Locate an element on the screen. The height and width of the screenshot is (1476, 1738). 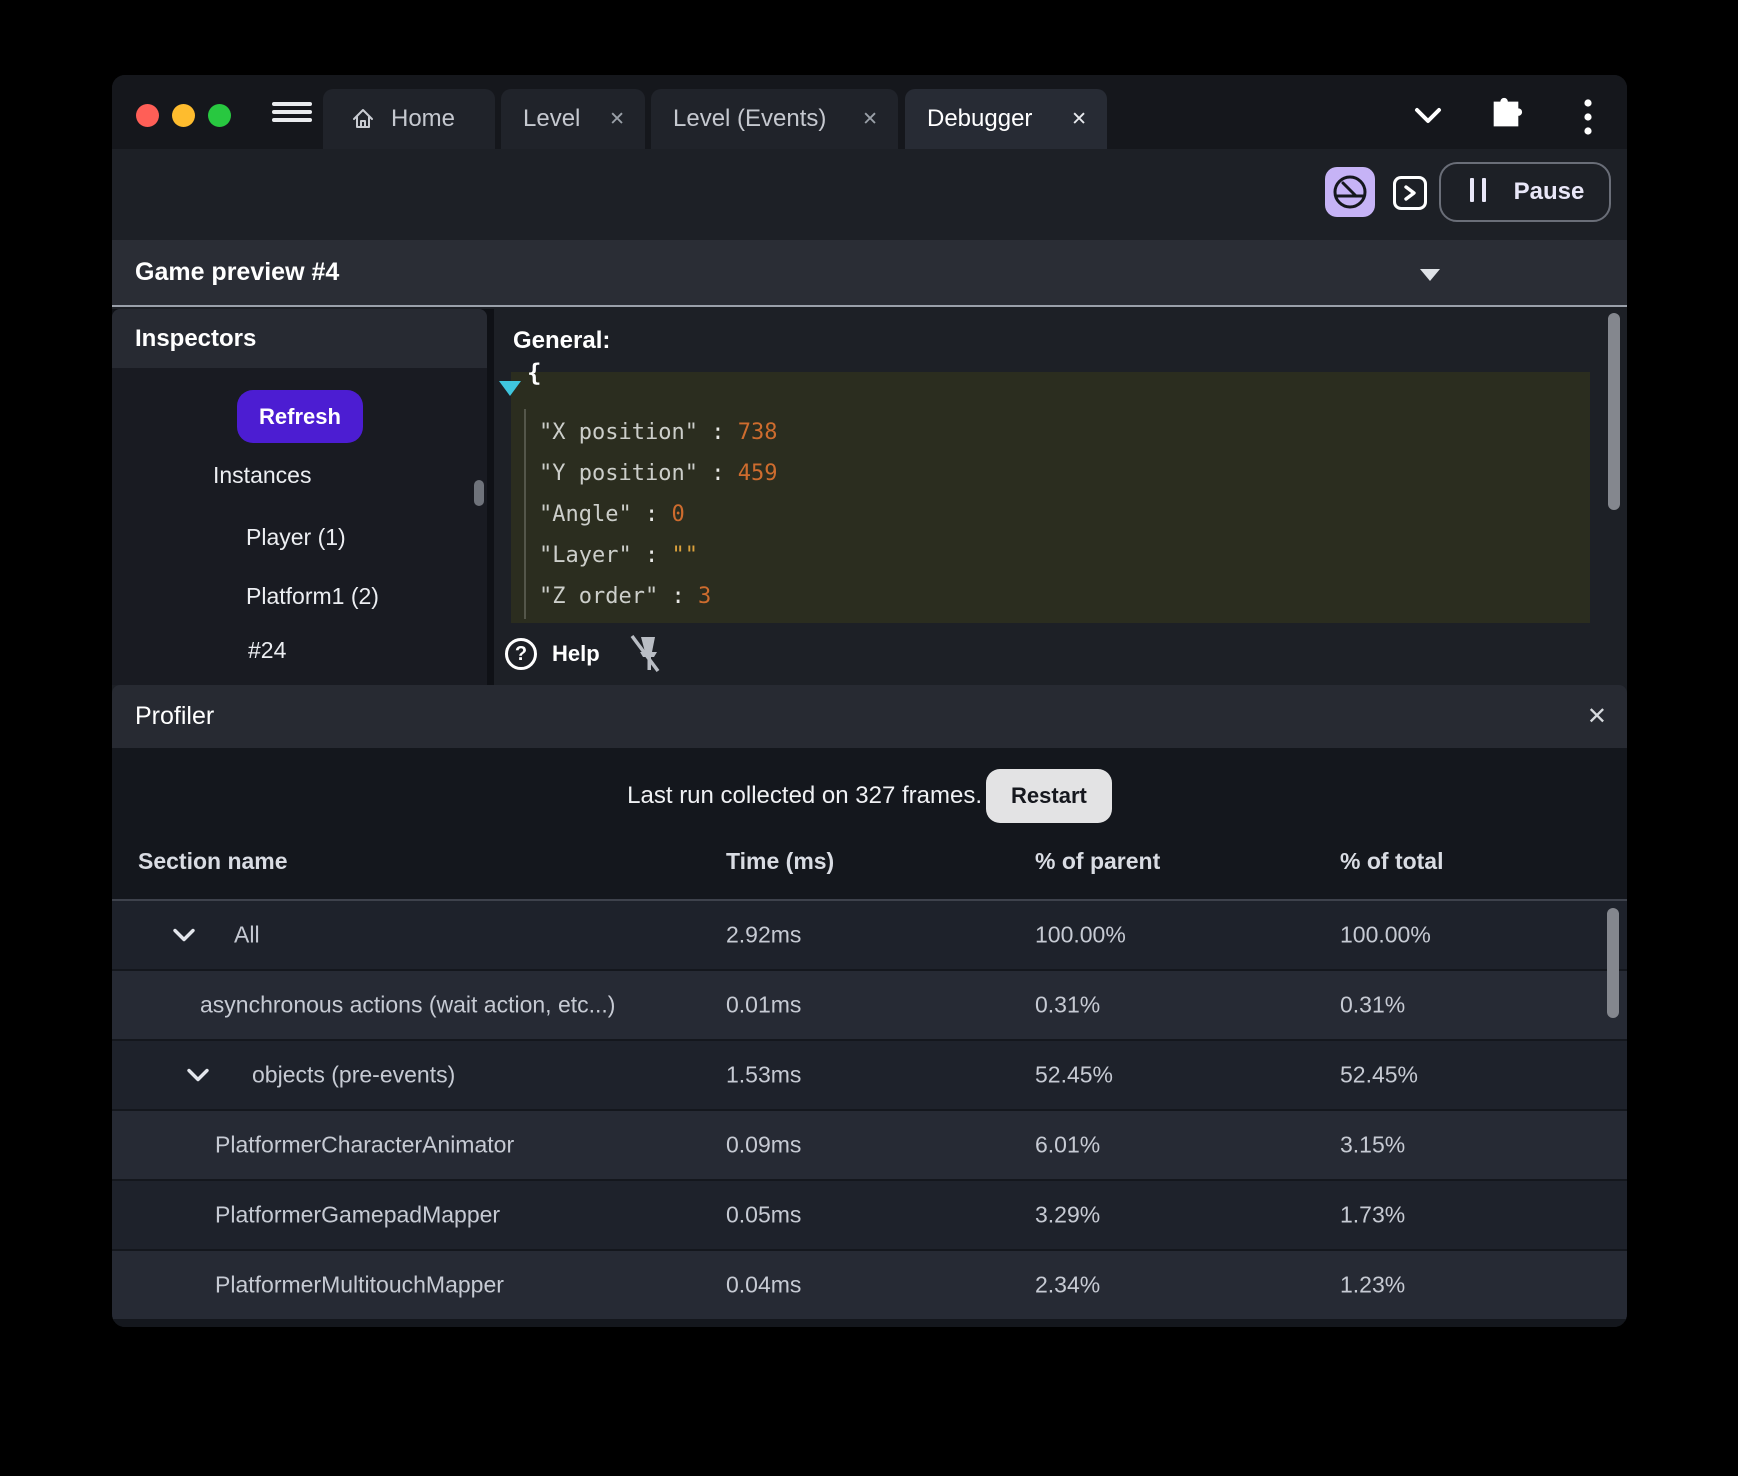
window-minimize-button is located at coordinates (183, 115).